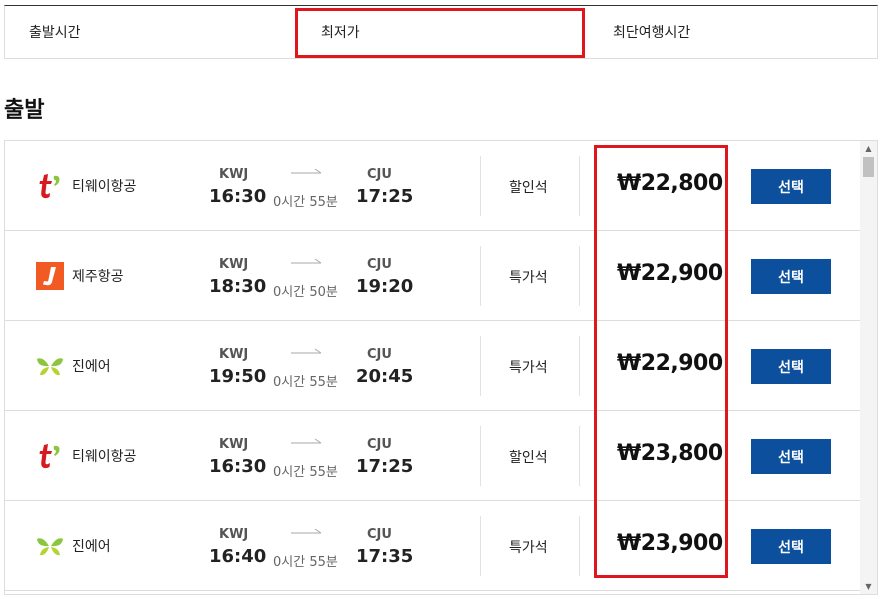 Image resolution: width=882 pixels, height=599 pixels. What do you see at coordinates (432, 456) in the screenshot?
I see `flight-row: 티웨이항공 KWJ 16:30 0시간 55분 CJU 17:25 할인석 ₩23,800 선택` at bounding box center [432, 456].